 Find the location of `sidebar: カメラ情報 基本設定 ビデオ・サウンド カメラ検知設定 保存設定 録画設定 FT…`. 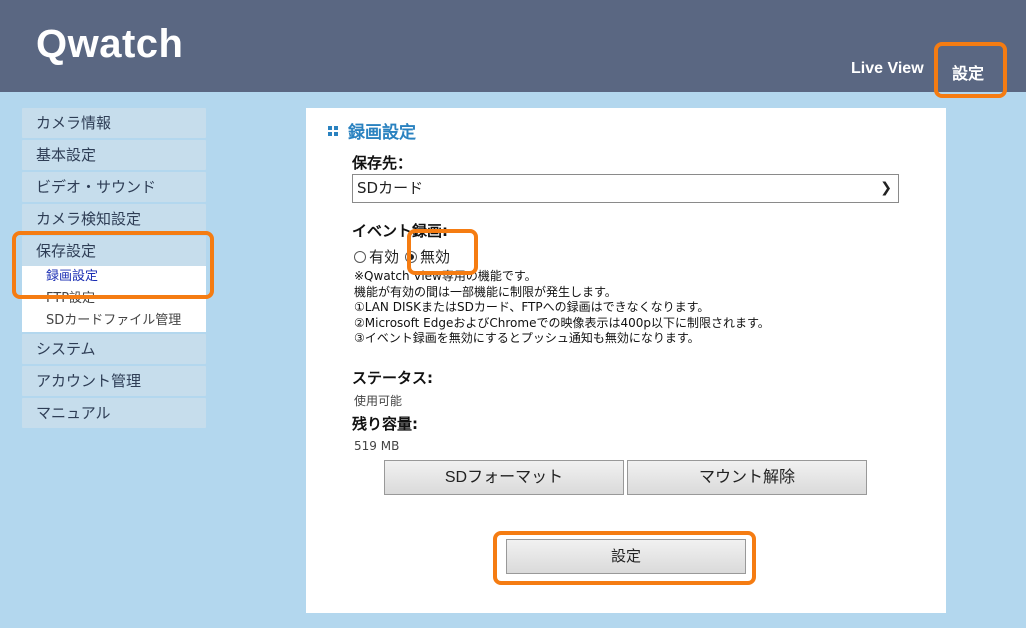

sidebar: カメラ情報 基本設定 ビデオ・サウンド カメラ検知設定 保存設定 録画設定 FT… is located at coordinates (114, 269).